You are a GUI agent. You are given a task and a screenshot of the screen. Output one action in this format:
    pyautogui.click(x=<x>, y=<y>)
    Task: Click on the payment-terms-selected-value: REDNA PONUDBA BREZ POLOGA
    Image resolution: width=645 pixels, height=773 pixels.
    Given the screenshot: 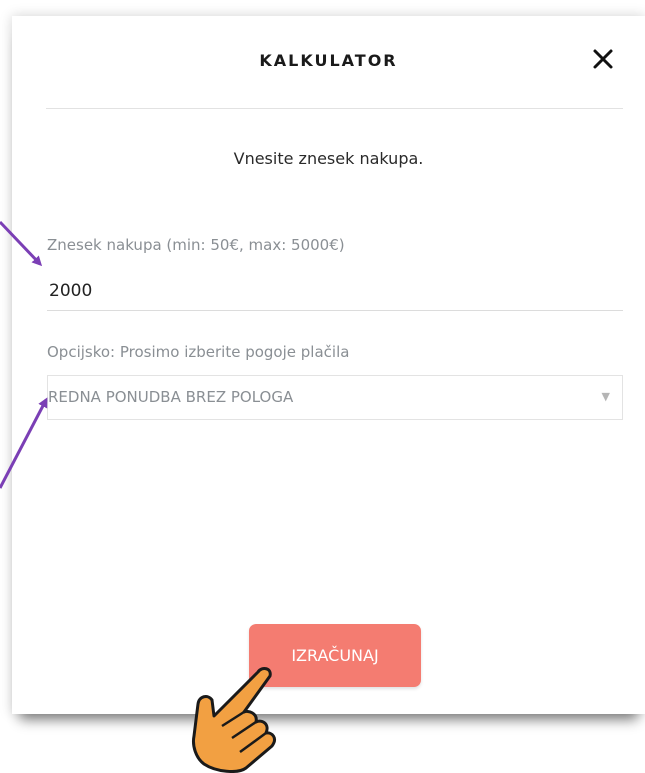 What is the action you would take?
    pyautogui.click(x=171, y=397)
    